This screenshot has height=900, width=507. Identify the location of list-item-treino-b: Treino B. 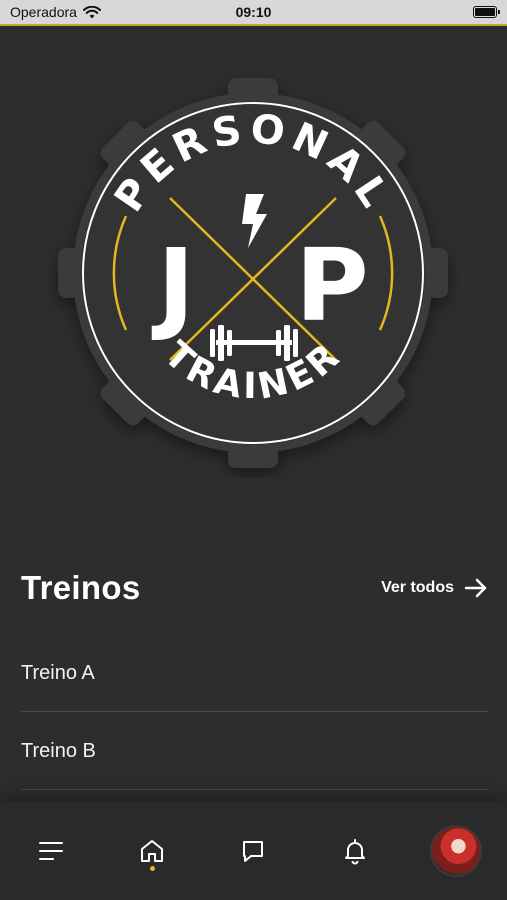
(254, 751).